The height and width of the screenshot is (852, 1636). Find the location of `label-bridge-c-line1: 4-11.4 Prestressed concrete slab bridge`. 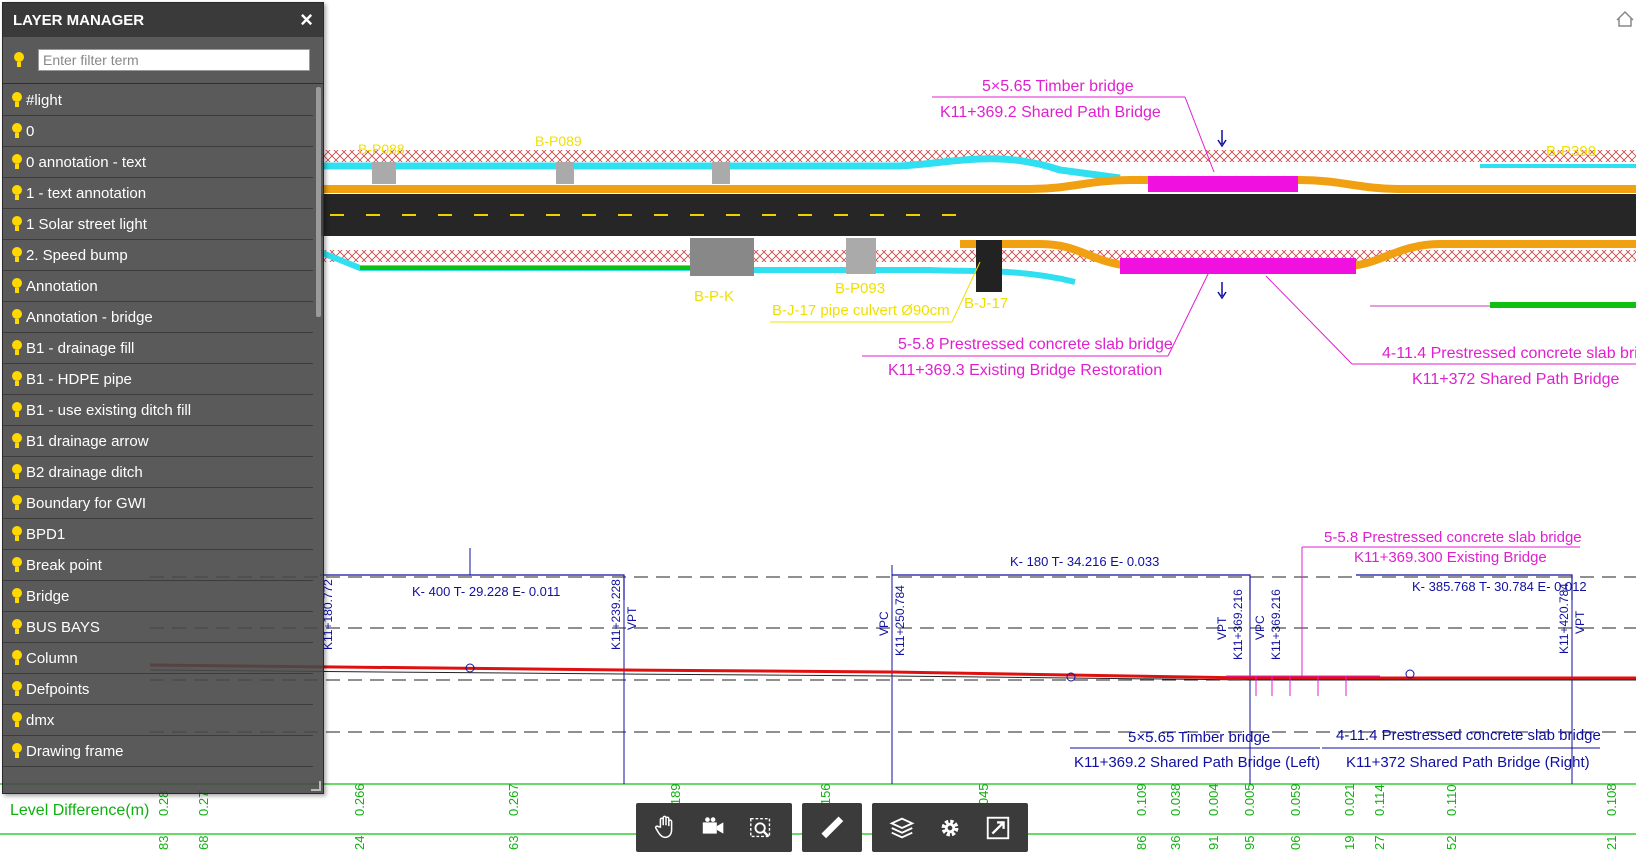

label-bridge-c-line1: 4-11.4 Prestressed concrete slab bridge is located at coordinates (1468, 735).